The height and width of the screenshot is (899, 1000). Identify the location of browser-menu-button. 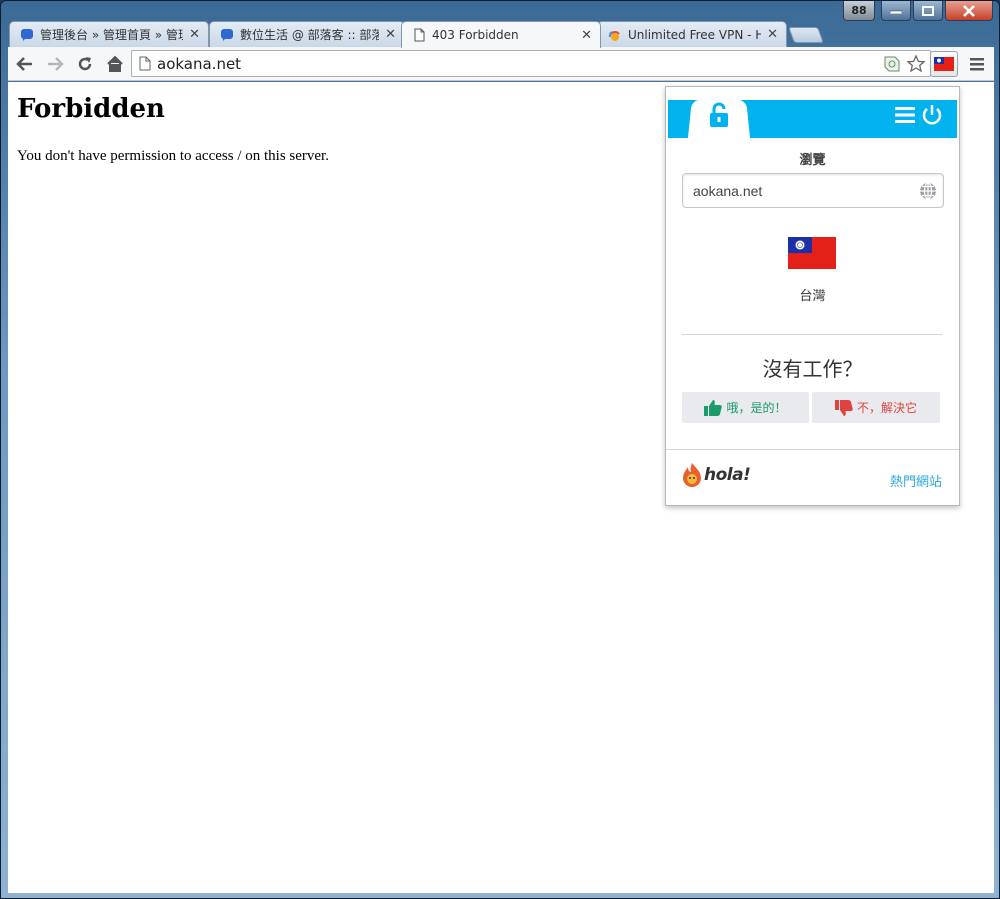
(977, 64).